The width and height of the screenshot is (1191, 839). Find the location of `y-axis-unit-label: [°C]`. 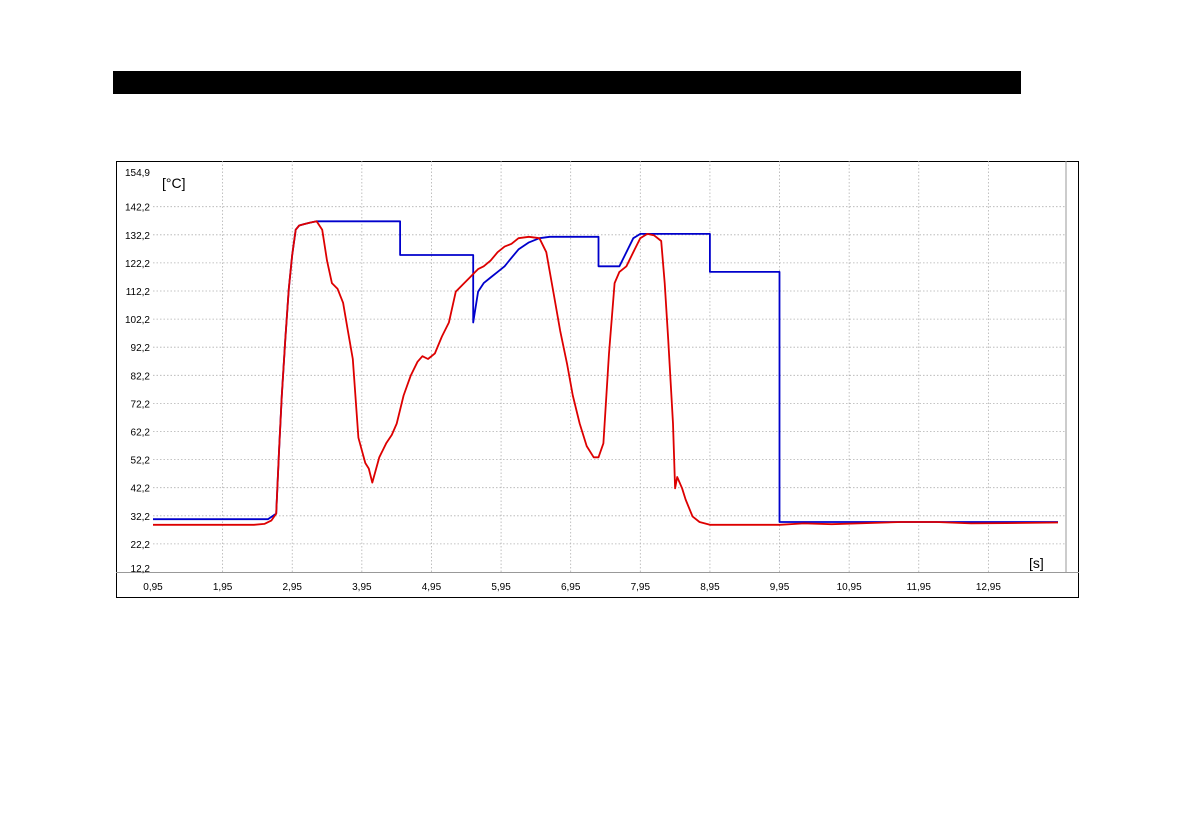

y-axis-unit-label: [°C] is located at coordinates (174, 183).